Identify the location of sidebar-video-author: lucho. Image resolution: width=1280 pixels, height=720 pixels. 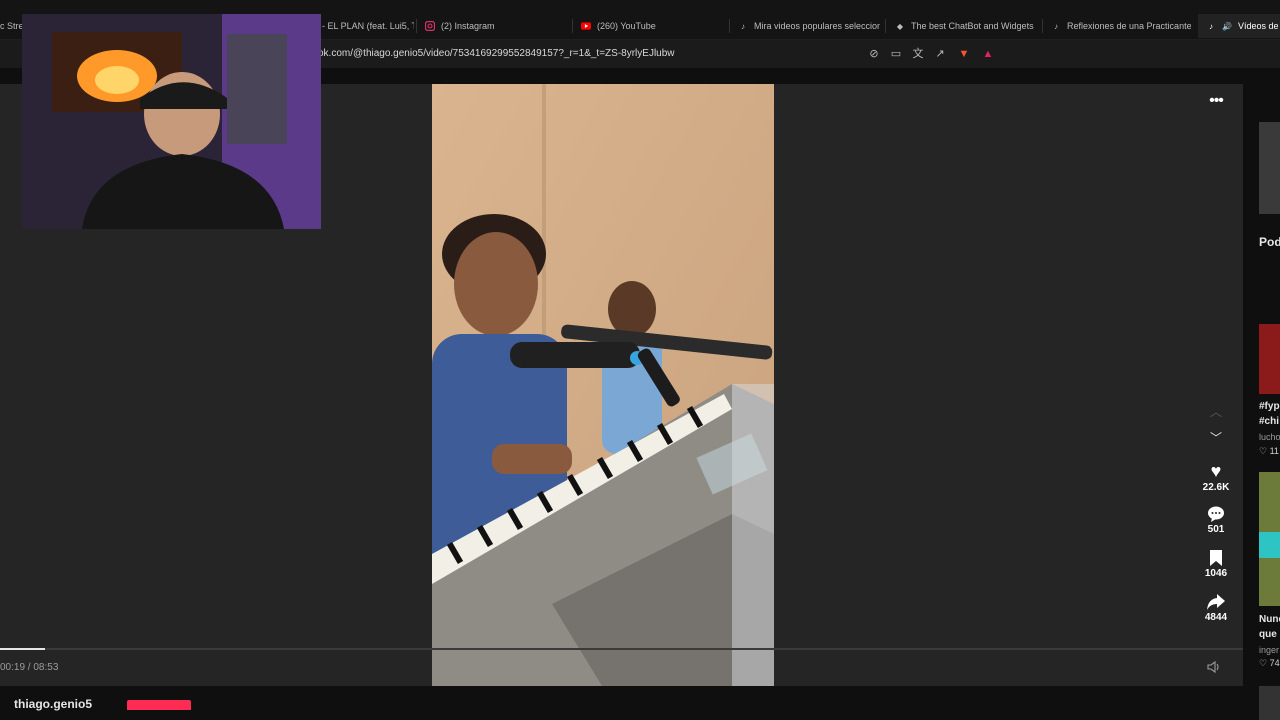
(1269, 437).